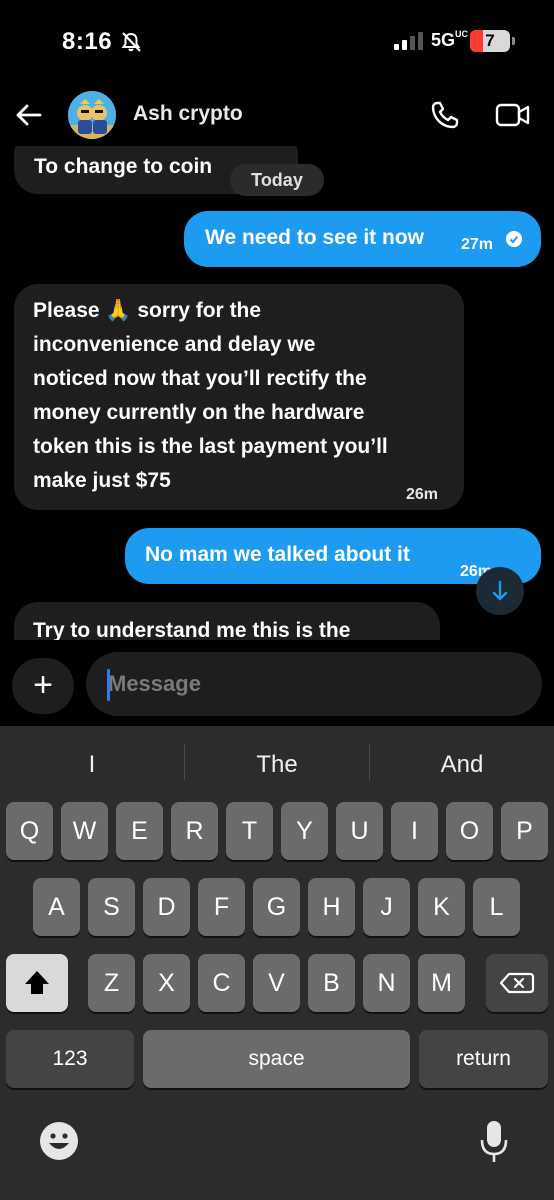 The image size is (554, 1200). Describe the element at coordinates (92, 765) in the screenshot. I see `suggestion-1: I` at that location.